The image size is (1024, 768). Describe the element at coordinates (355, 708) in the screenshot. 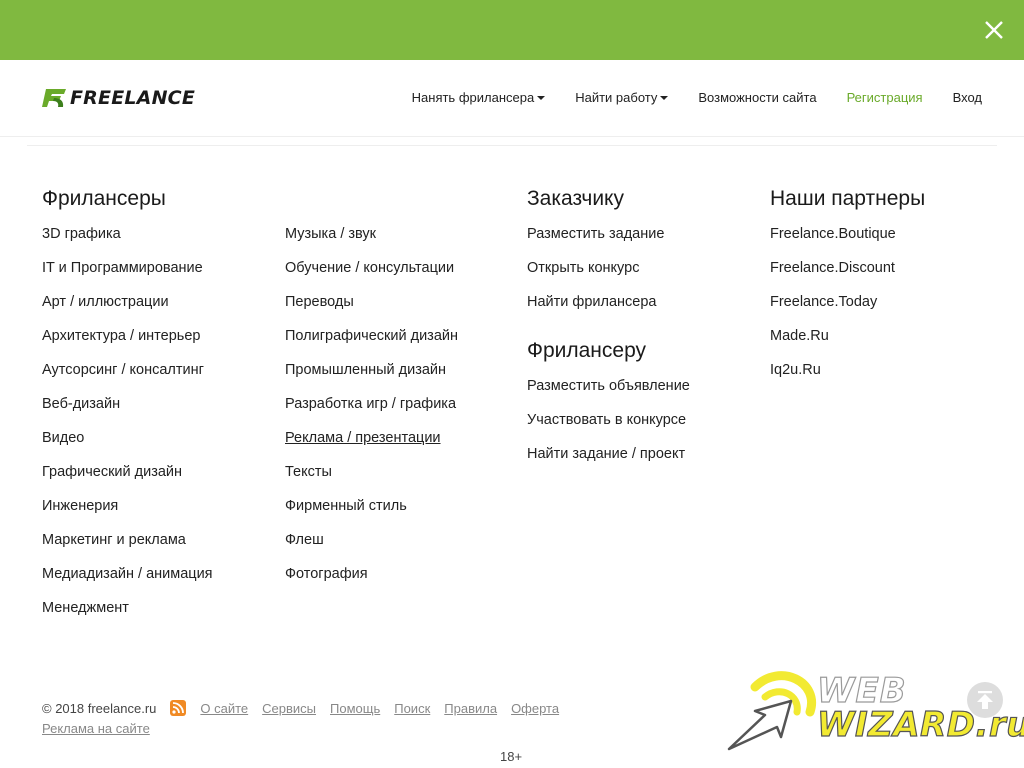

I see `footer-link-help: Помощь` at that location.